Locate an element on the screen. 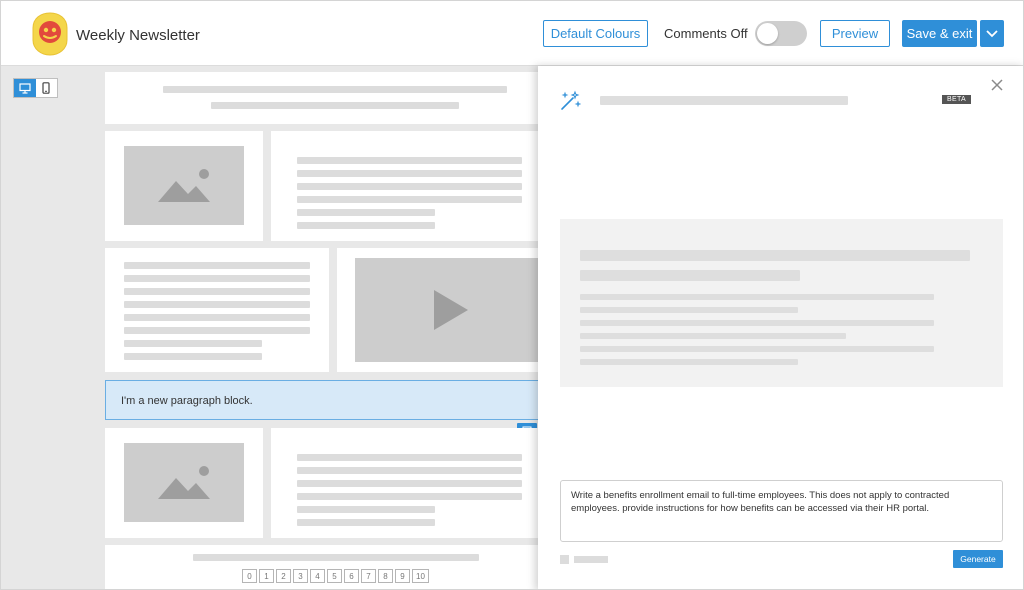 This screenshot has height=590, width=1024. option-label-placeholder is located at coordinates (591, 559).